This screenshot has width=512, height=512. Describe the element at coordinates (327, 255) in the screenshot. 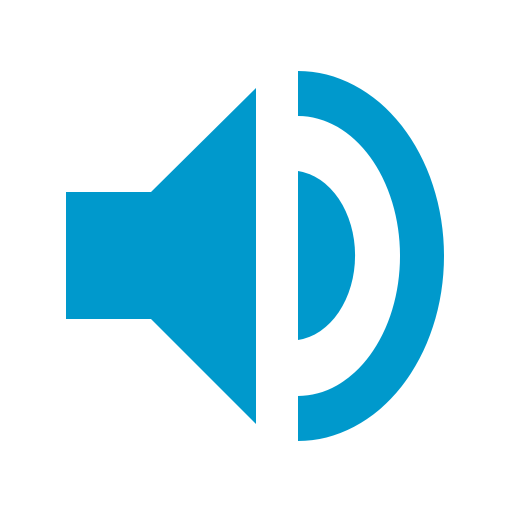

I see `sound-wave-inner-icon` at that location.